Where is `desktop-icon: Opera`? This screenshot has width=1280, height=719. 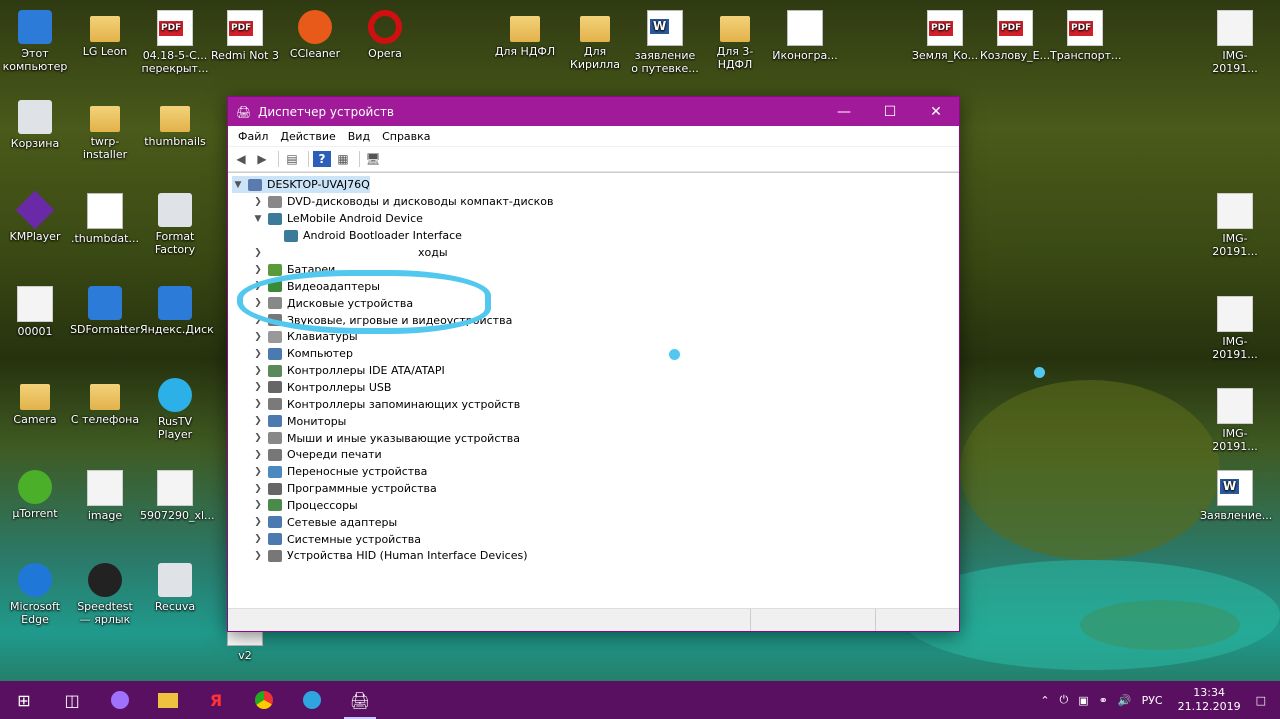 desktop-icon: Opera is located at coordinates (385, 35).